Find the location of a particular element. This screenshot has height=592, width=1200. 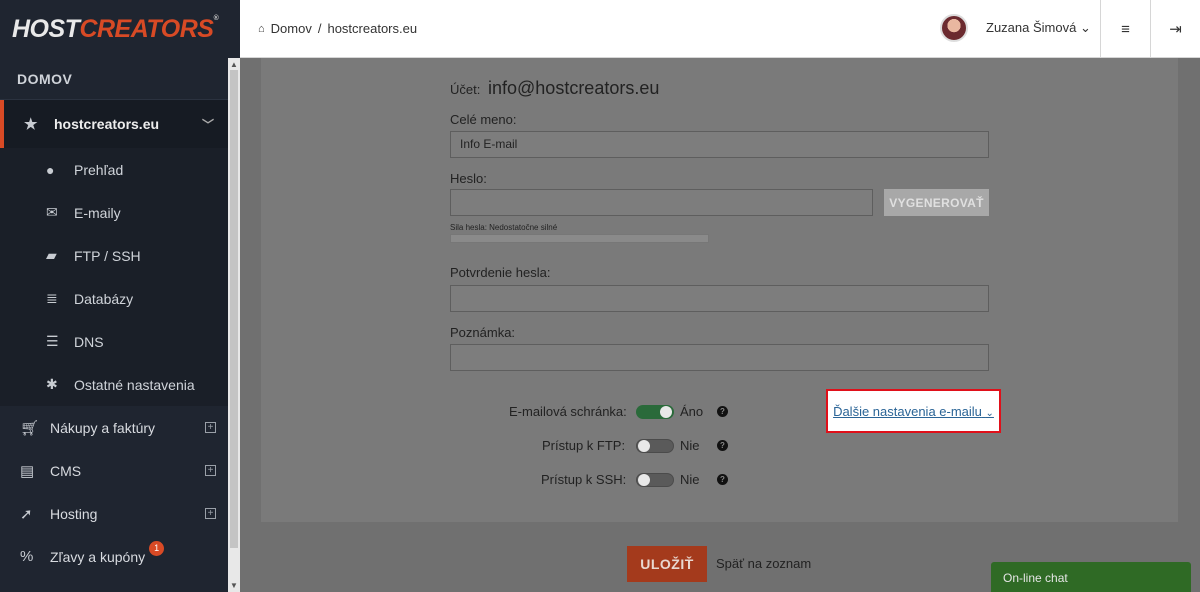

save-button: ULOŽIŤ is located at coordinates (667, 564).